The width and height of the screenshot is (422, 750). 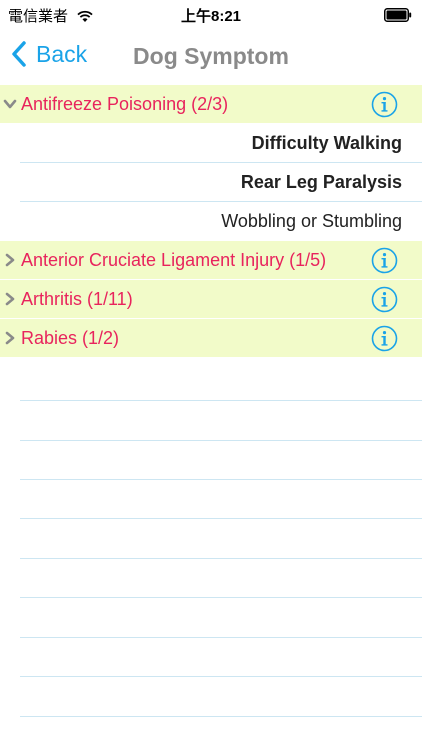 I want to click on battery-icon, so click(x=398, y=15).